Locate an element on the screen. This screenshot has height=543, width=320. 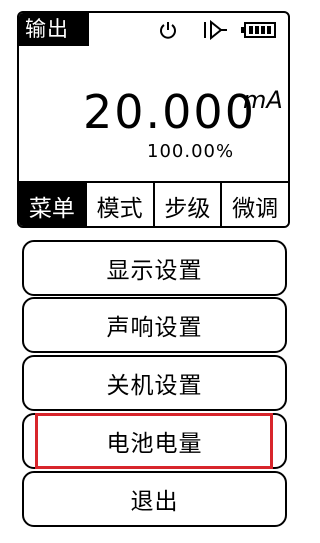
tab-finetune: 微调 is located at coordinates (254, 204).